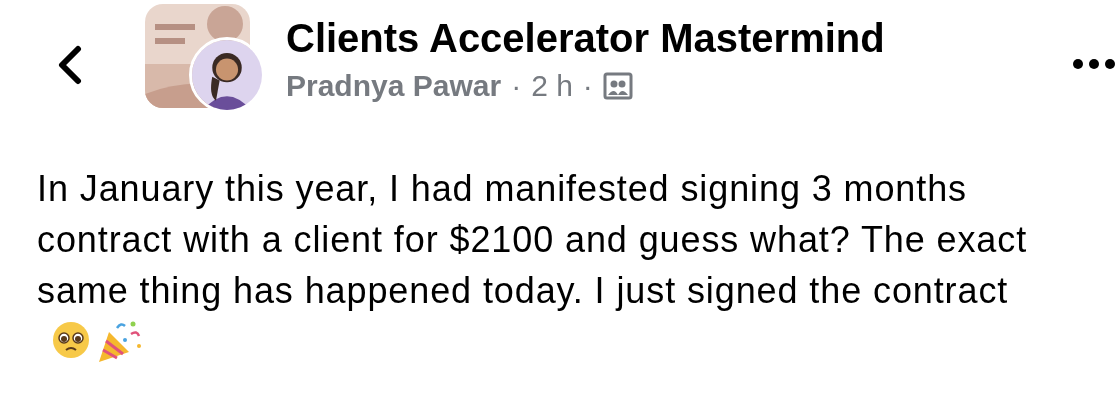 The image size is (1117, 418). Describe the element at coordinates (552, 86) in the screenshot. I see `post-time: 2 h` at that location.